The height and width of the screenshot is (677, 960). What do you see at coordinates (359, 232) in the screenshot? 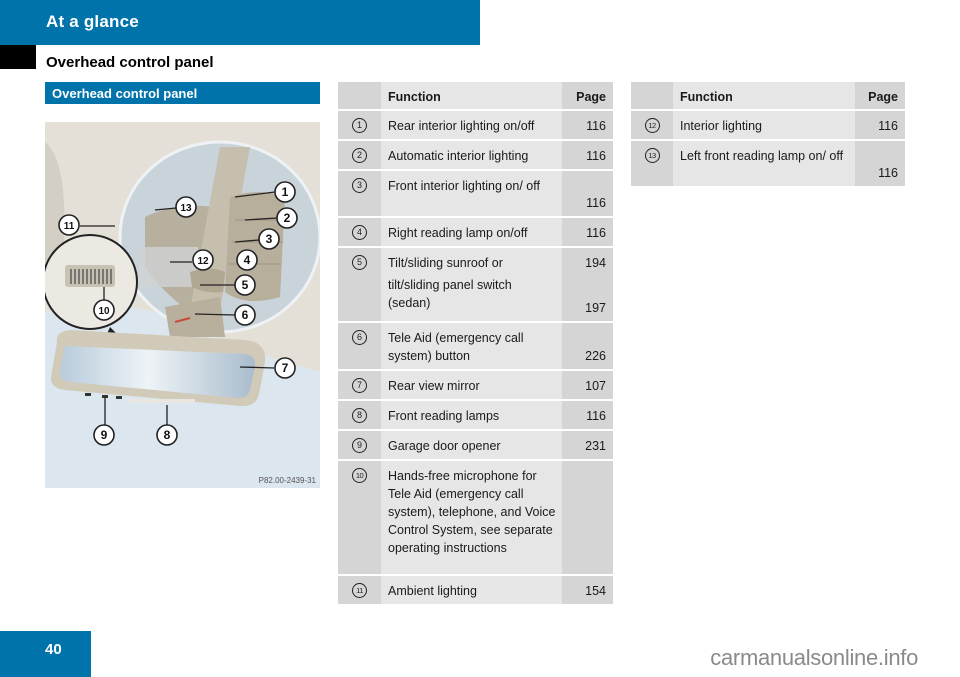
I see `item-number: 4` at bounding box center [359, 232].